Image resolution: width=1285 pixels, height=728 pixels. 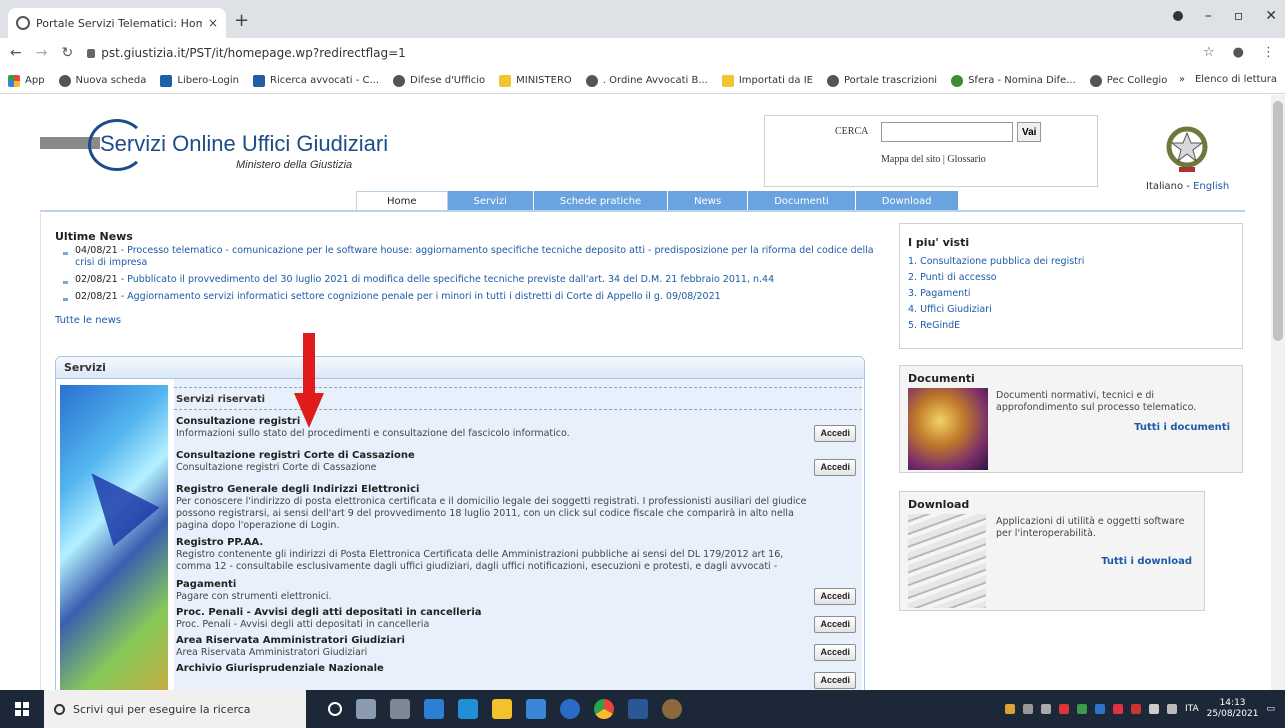 I want to click on tab-home: Home, so click(x=402, y=201).